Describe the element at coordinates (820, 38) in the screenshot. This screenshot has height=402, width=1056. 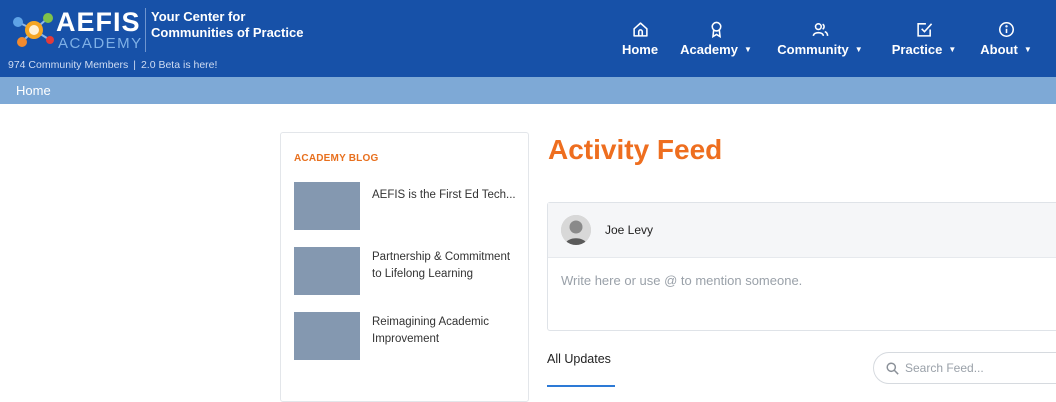
I see `nav-community: Community ▼` at that location.